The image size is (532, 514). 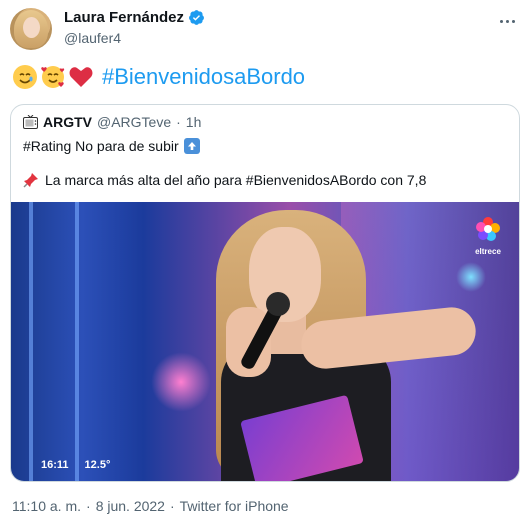 I want to click on smiling-face-with-hearts-icon, so click(x=53, y=77).